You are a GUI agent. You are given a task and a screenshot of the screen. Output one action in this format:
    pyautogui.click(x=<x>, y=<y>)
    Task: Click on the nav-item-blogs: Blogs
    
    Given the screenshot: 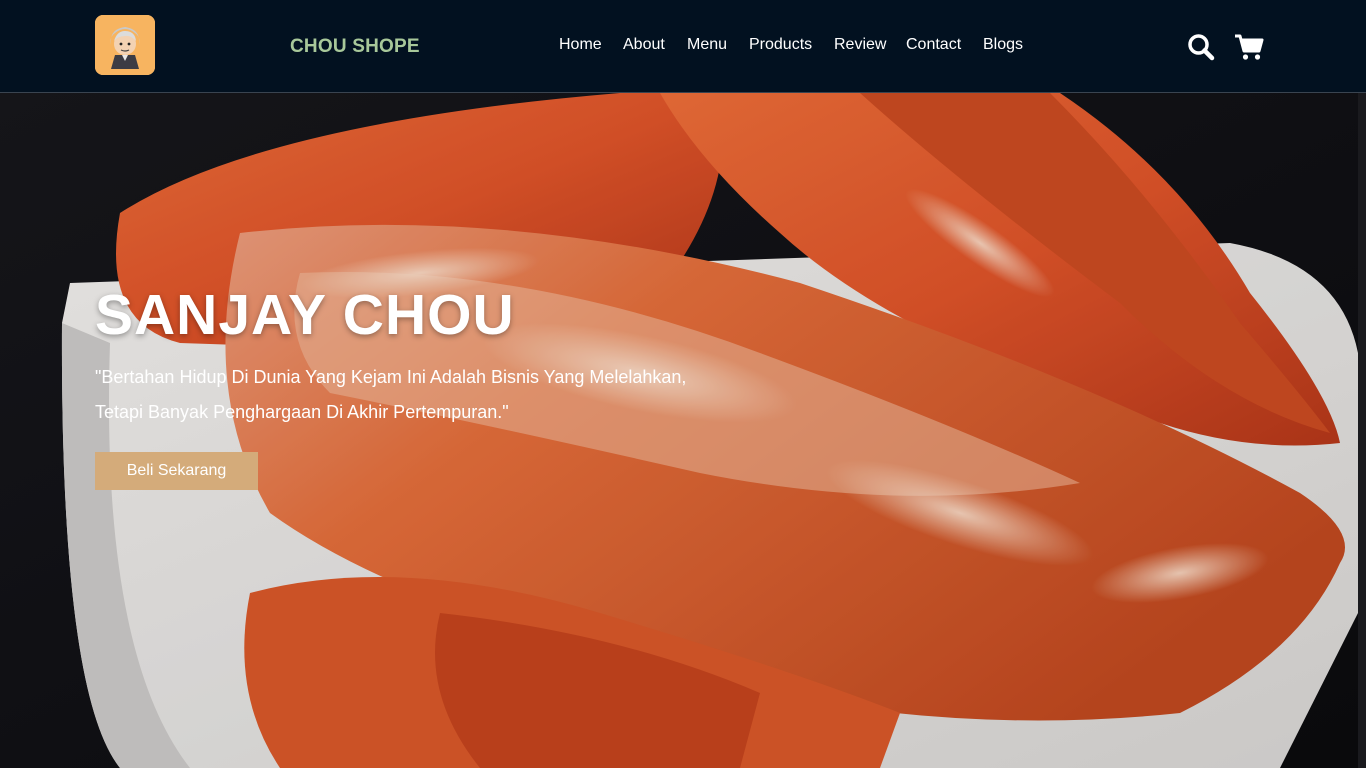 What is the action you would take?
    pyautogui.click(x=1003, y=45)
    